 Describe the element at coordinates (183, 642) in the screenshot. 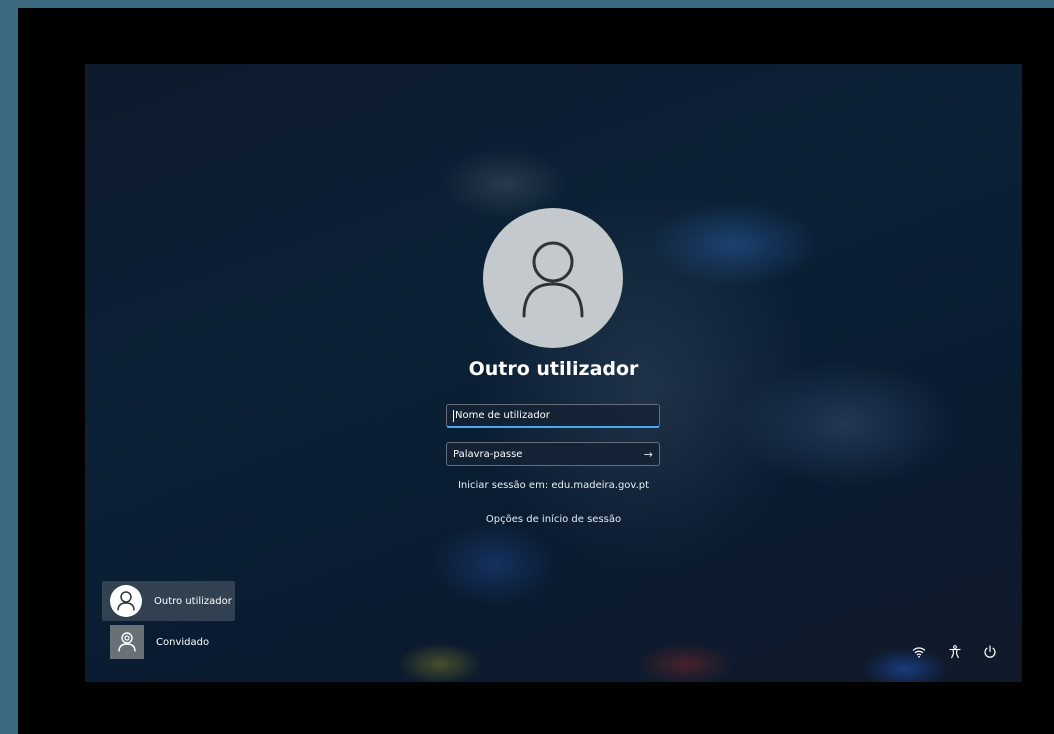

I see `user-list-label: Convidado` at that location.